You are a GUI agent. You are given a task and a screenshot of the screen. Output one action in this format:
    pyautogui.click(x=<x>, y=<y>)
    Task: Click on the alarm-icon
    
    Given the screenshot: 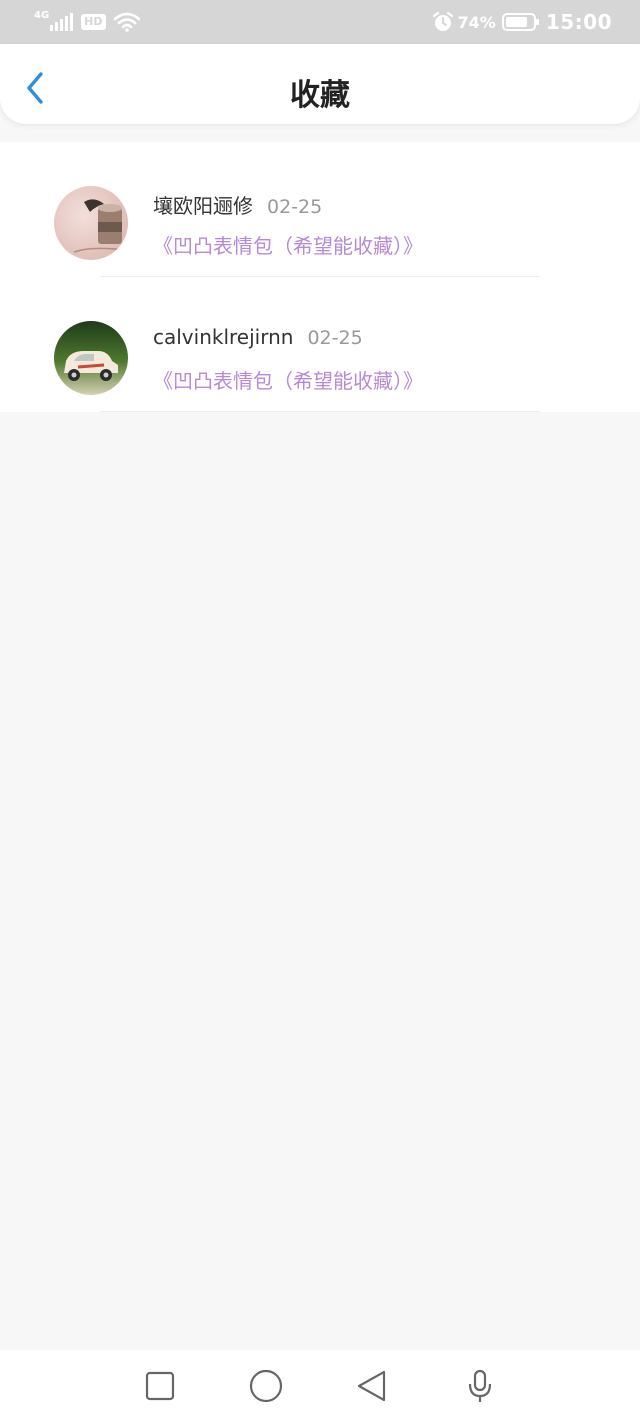 What is the action you would take?
    pyautogui.click(x=442, y=21)
    